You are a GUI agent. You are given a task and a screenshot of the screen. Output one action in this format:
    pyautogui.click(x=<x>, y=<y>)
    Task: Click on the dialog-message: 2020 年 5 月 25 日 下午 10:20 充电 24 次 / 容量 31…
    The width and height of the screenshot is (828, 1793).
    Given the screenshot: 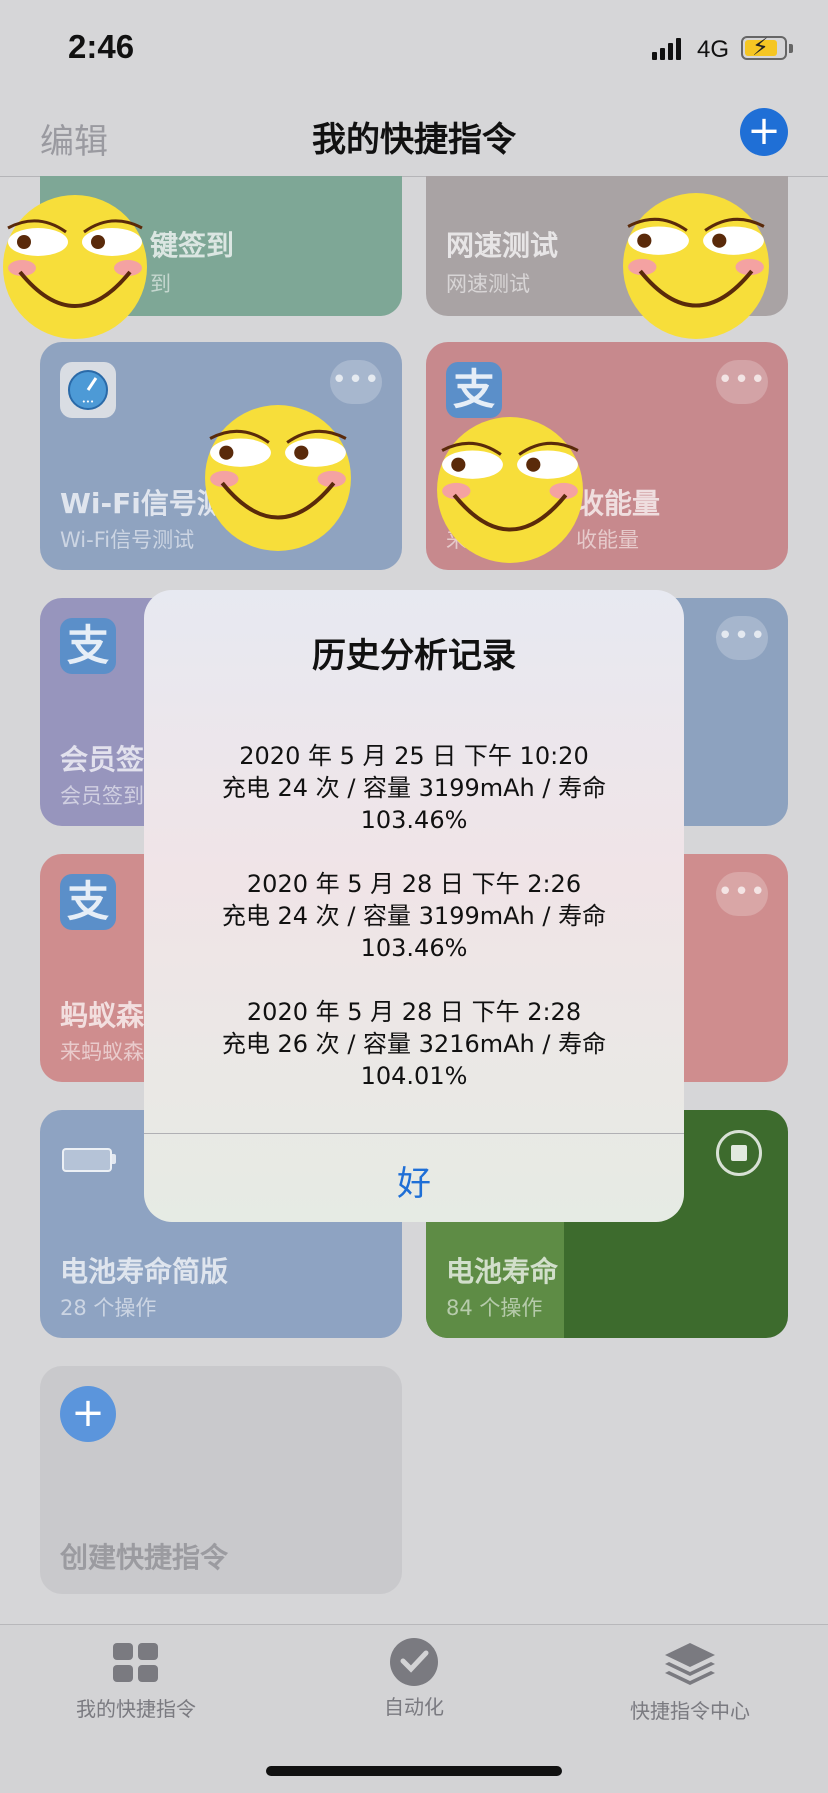 What is the action you would take?
    pyautogui.click(x=414, y=932)
    